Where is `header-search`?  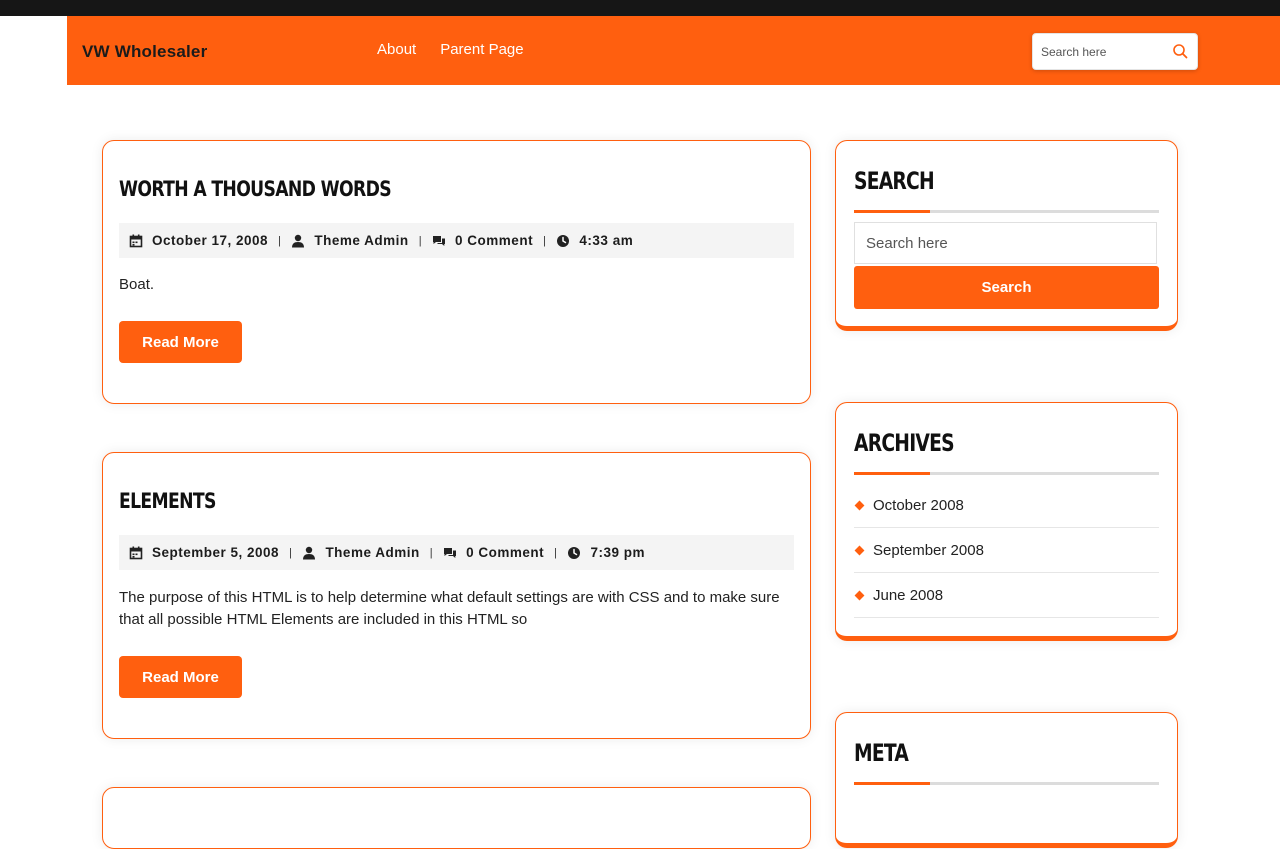
header-search is located at coordinates (1115, 51).